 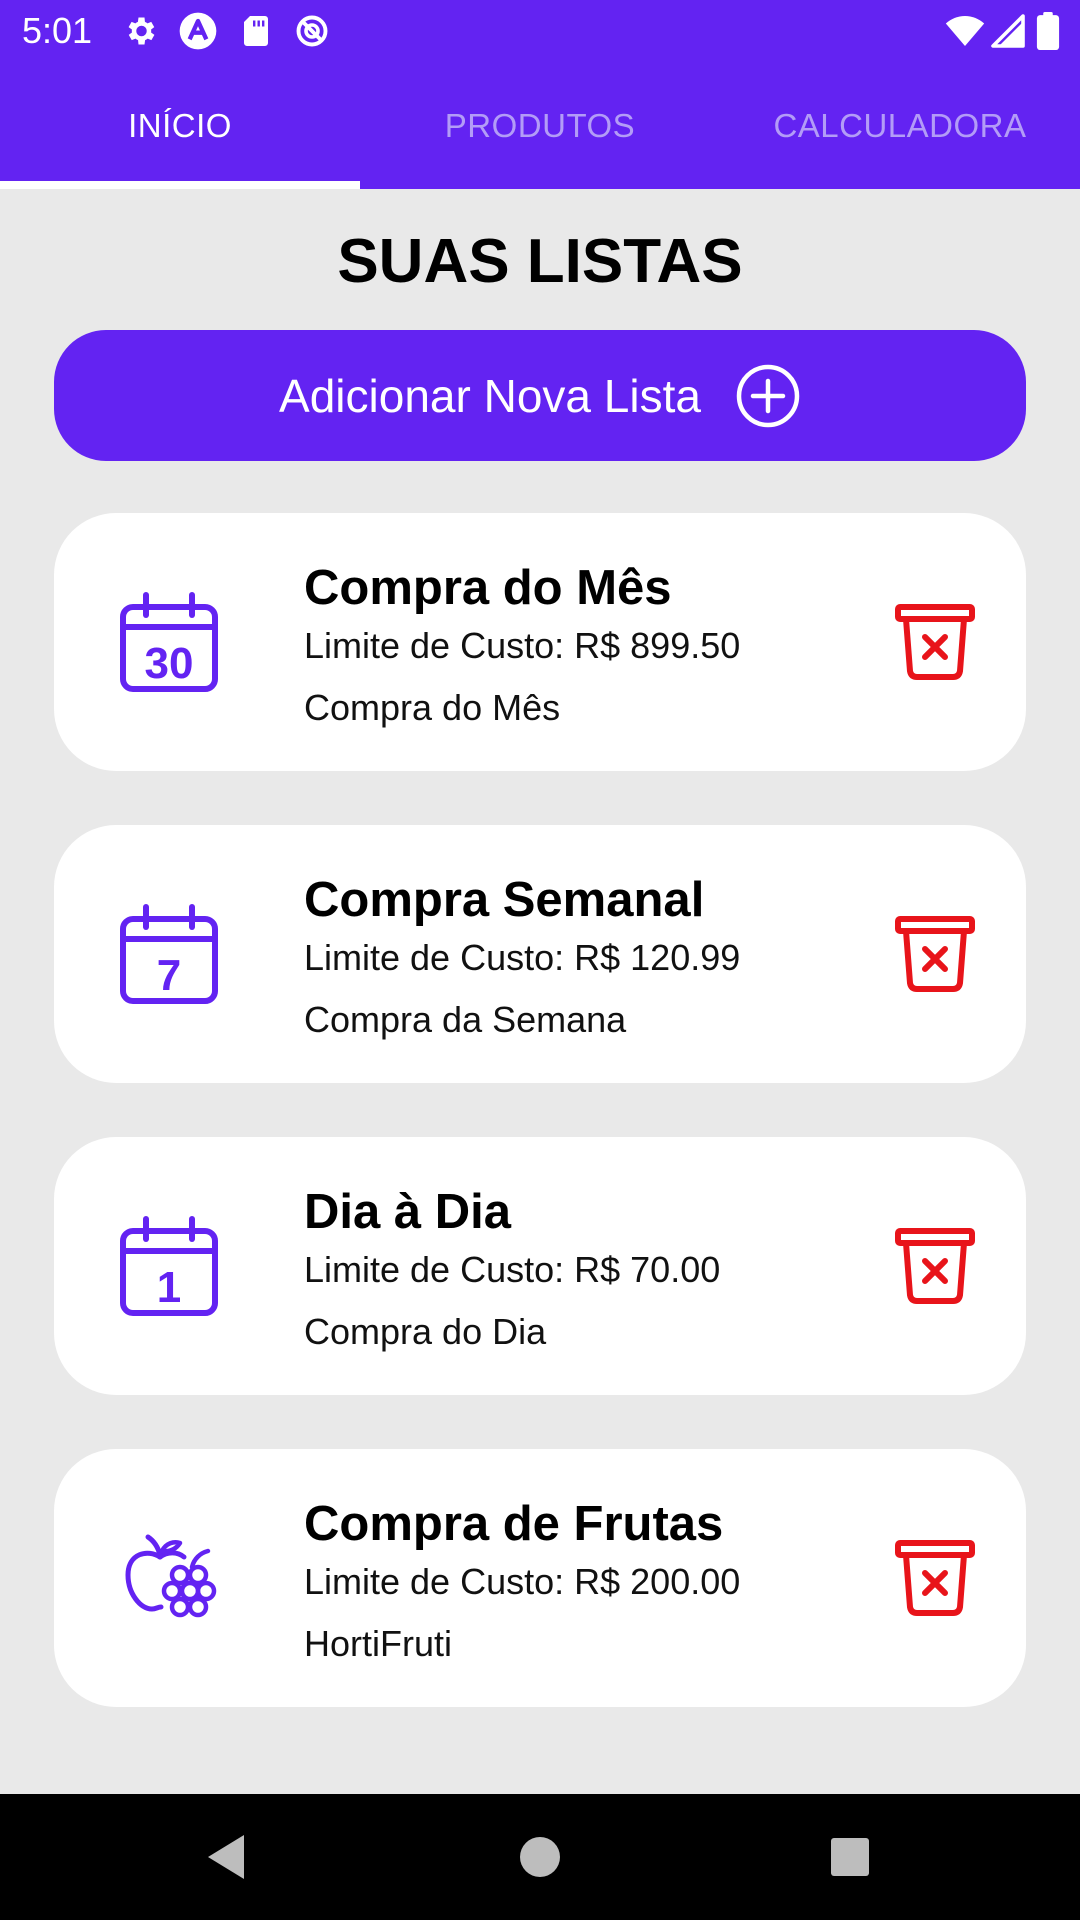 I want to click on list-limit: Limite de Custo: R$ 899.50, so click(x=522, y=645).